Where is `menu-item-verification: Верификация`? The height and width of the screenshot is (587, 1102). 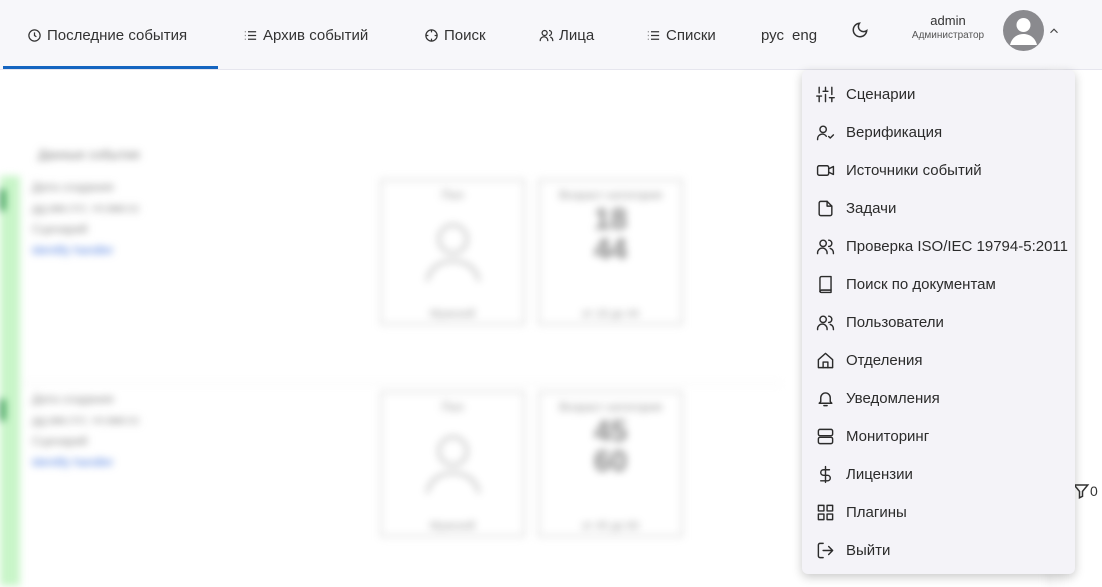
menu-item-verification: Верификация is located at coordinates (938, 132).